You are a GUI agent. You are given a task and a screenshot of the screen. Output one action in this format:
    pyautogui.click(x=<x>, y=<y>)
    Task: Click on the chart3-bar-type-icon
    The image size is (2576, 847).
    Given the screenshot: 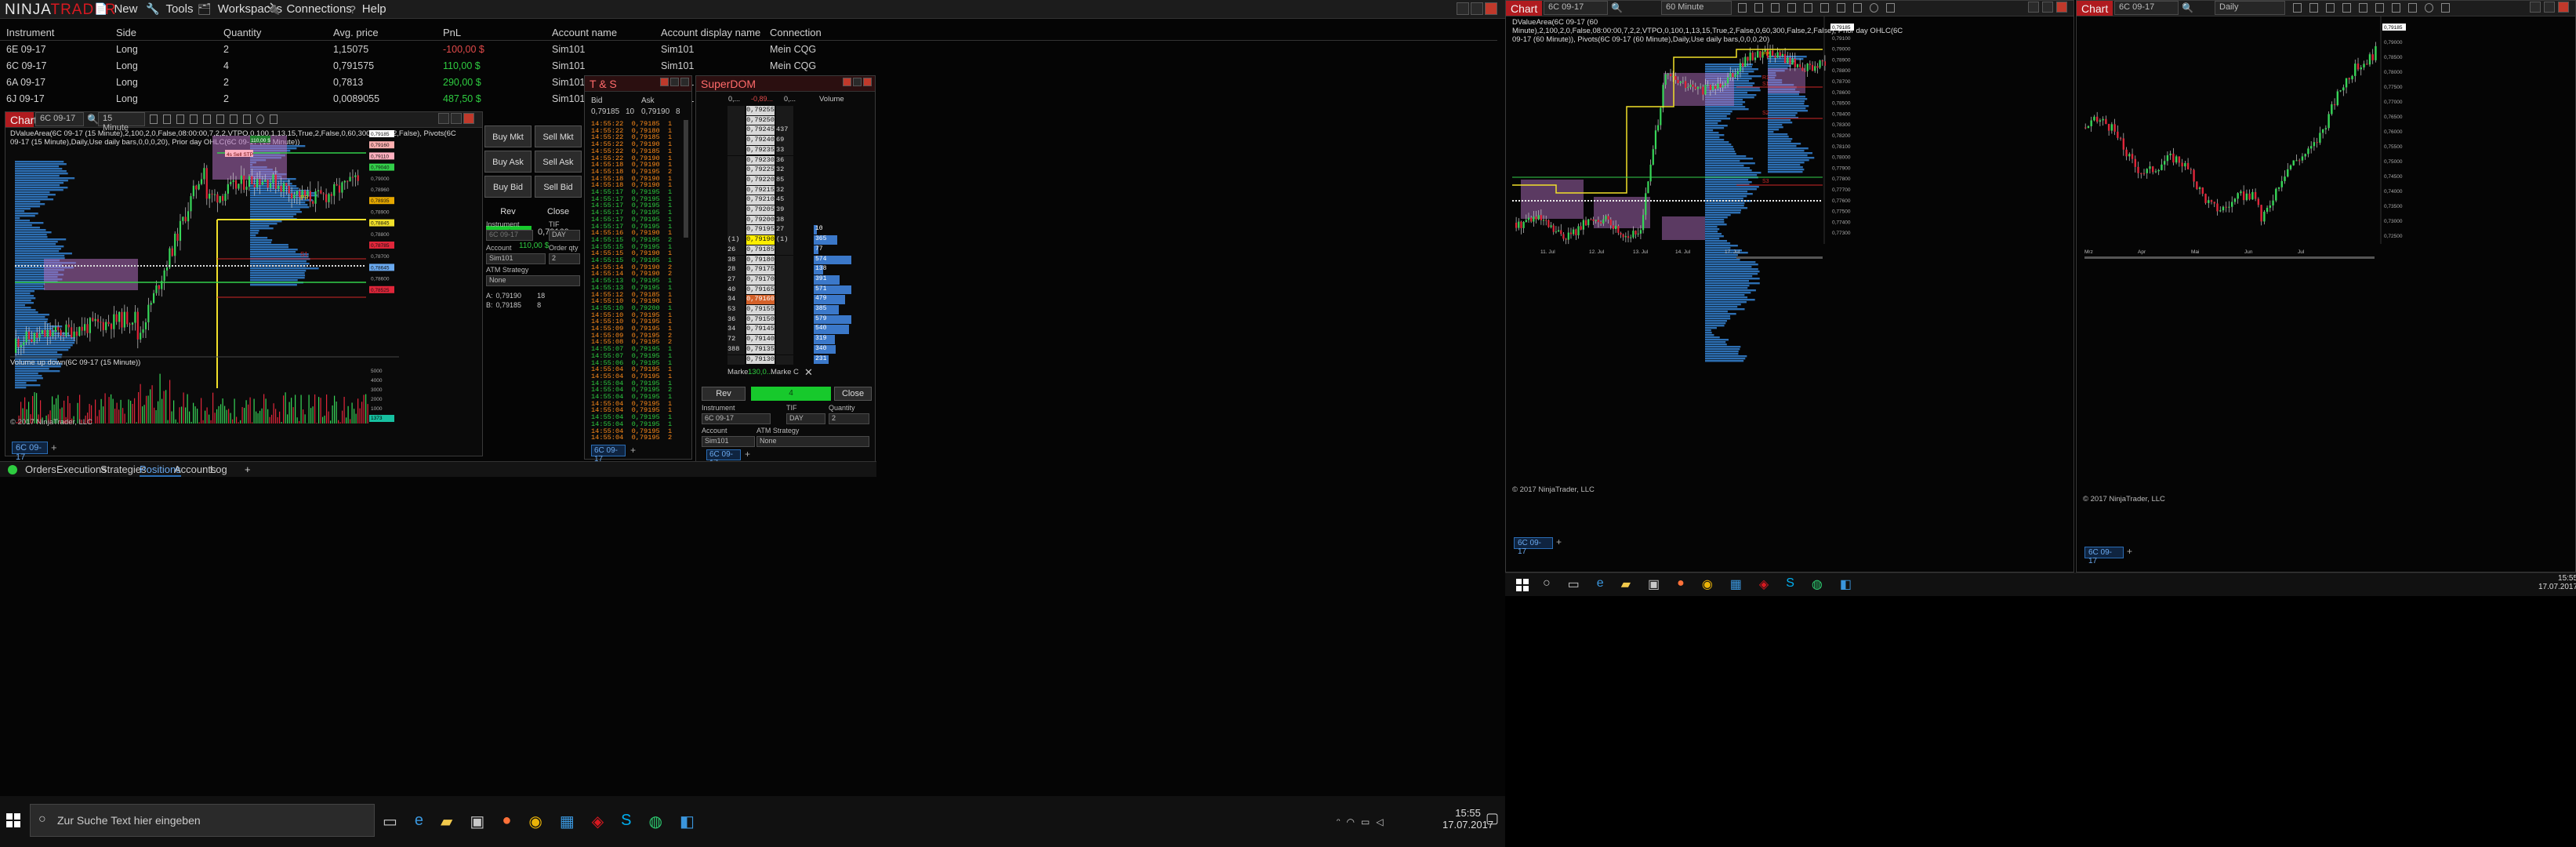 What is the action you would take?
    pyautogui.click(x=2297, y=8)
    